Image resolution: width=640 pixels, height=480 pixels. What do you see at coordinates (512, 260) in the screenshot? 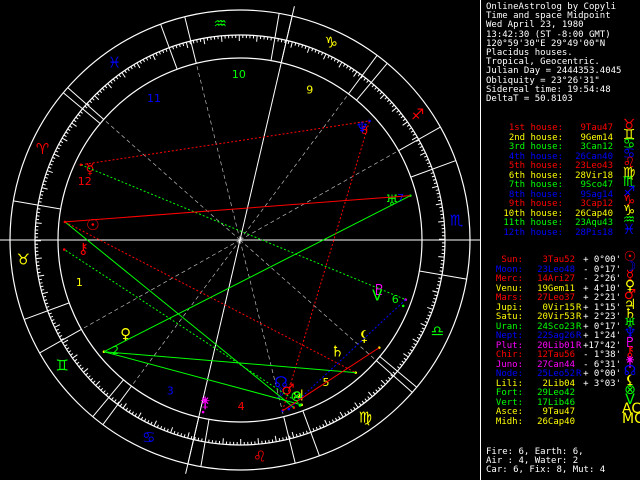
I see `planet-name: Sun:` at bounding box center [512, 260].